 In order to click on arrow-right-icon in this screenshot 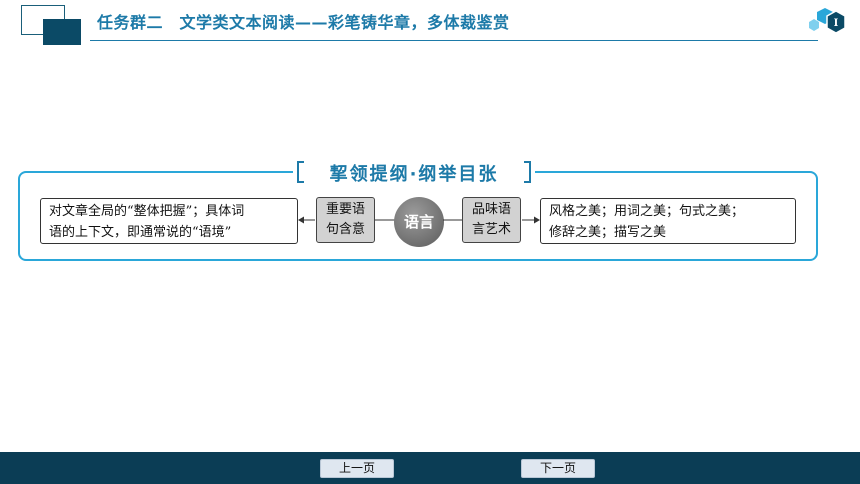, I will do `click(531, 220)`.